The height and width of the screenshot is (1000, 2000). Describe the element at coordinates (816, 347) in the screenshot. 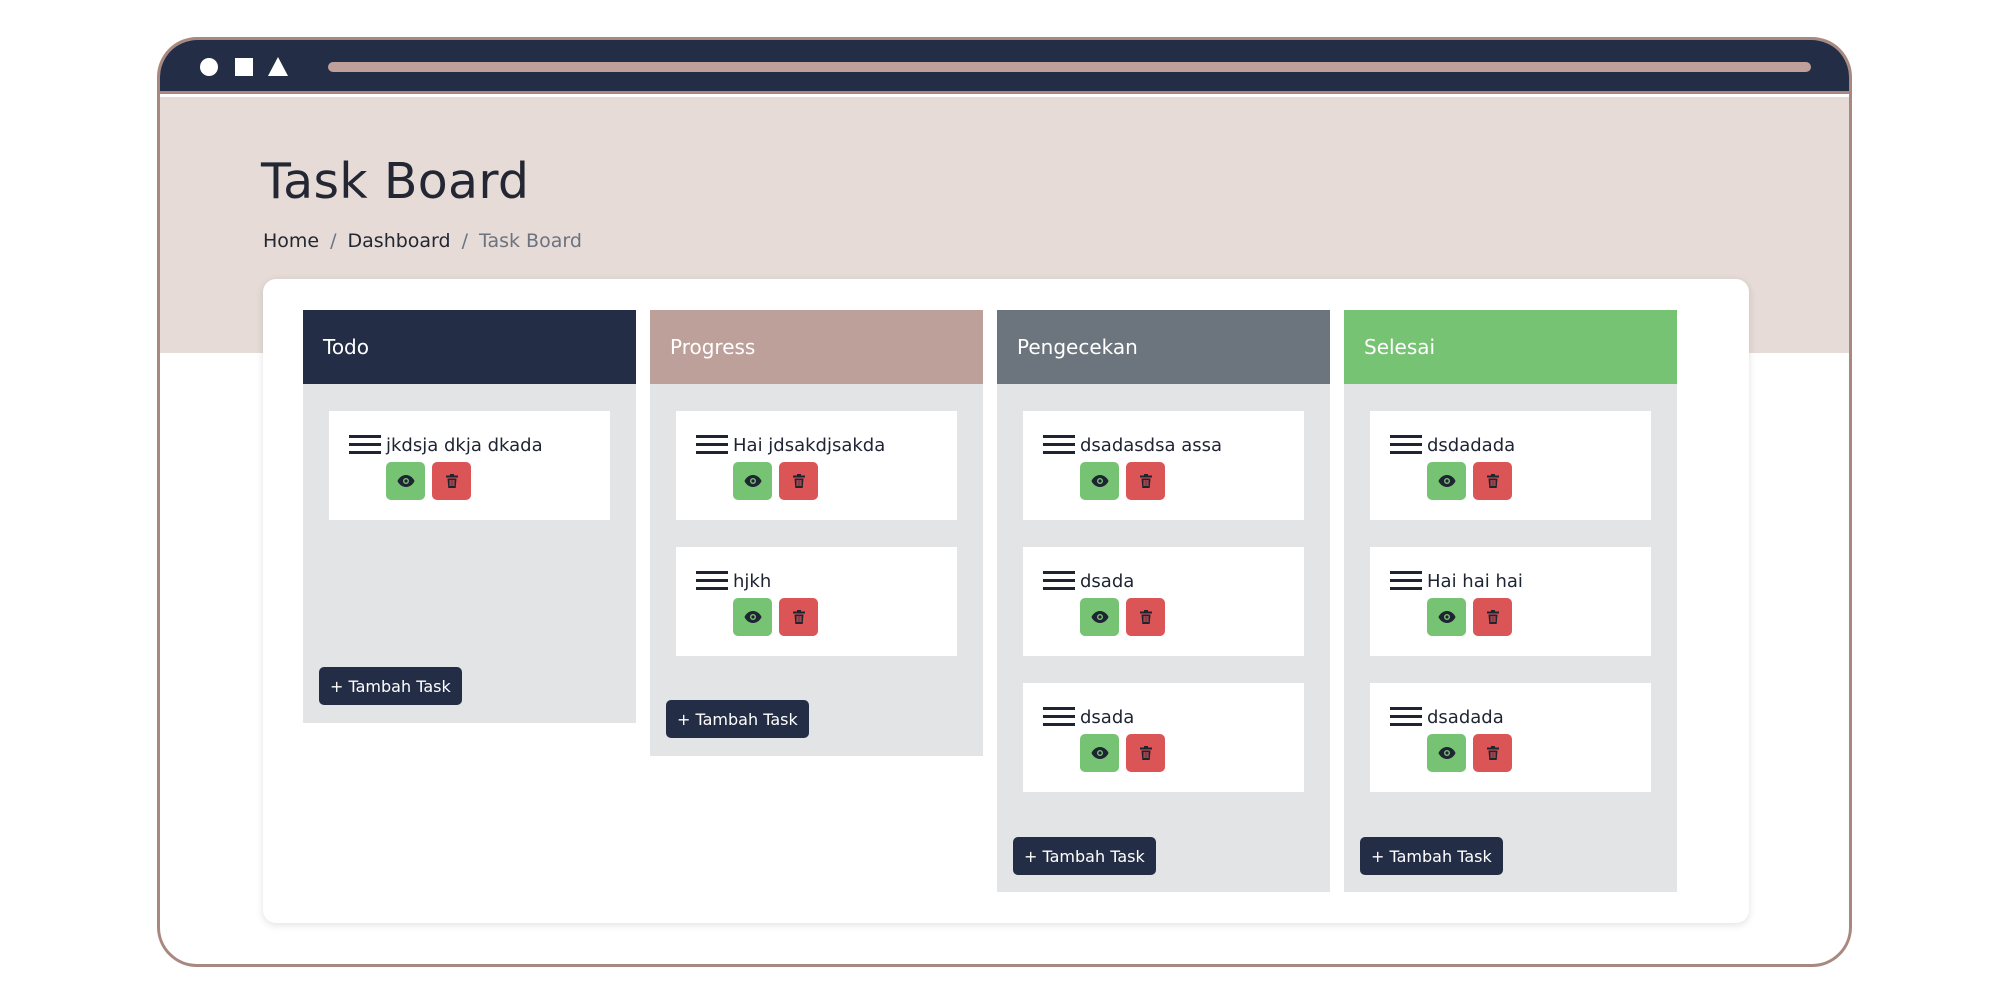

I see `column-header: Progress` at that location.